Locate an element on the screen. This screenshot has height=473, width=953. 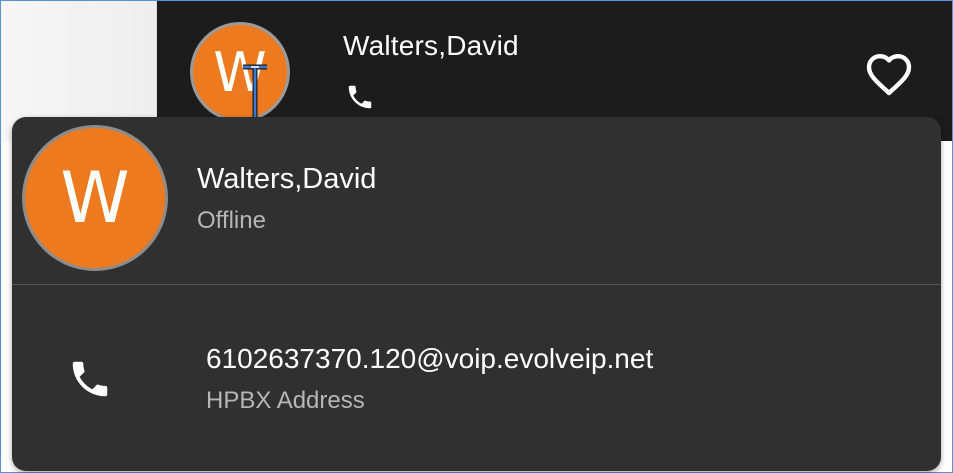
hpbx-address-label: HPBX Address is located at coordinates (285, 400).